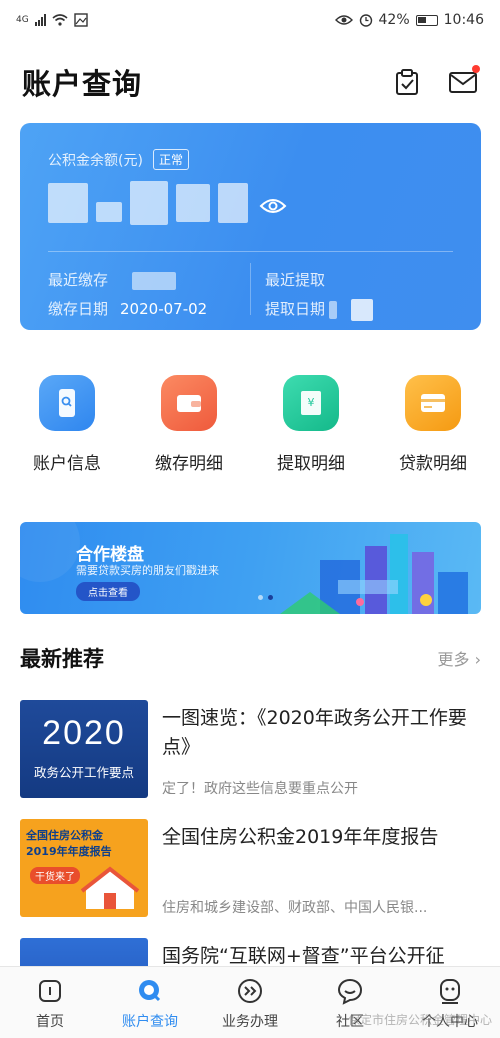 This screenshot has width=500, height=1038. Describe the element at coordinates (62, 659) in the screenshot. I see `recommend-title: 最新推荐` at that location.